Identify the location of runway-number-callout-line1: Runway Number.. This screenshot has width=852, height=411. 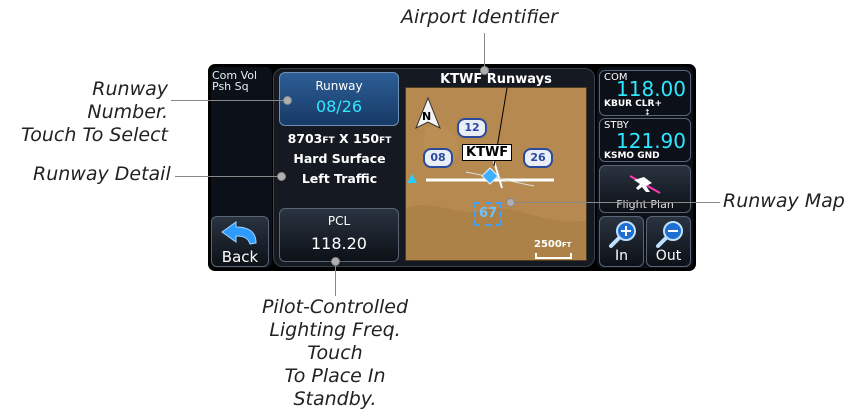
(127, 100).